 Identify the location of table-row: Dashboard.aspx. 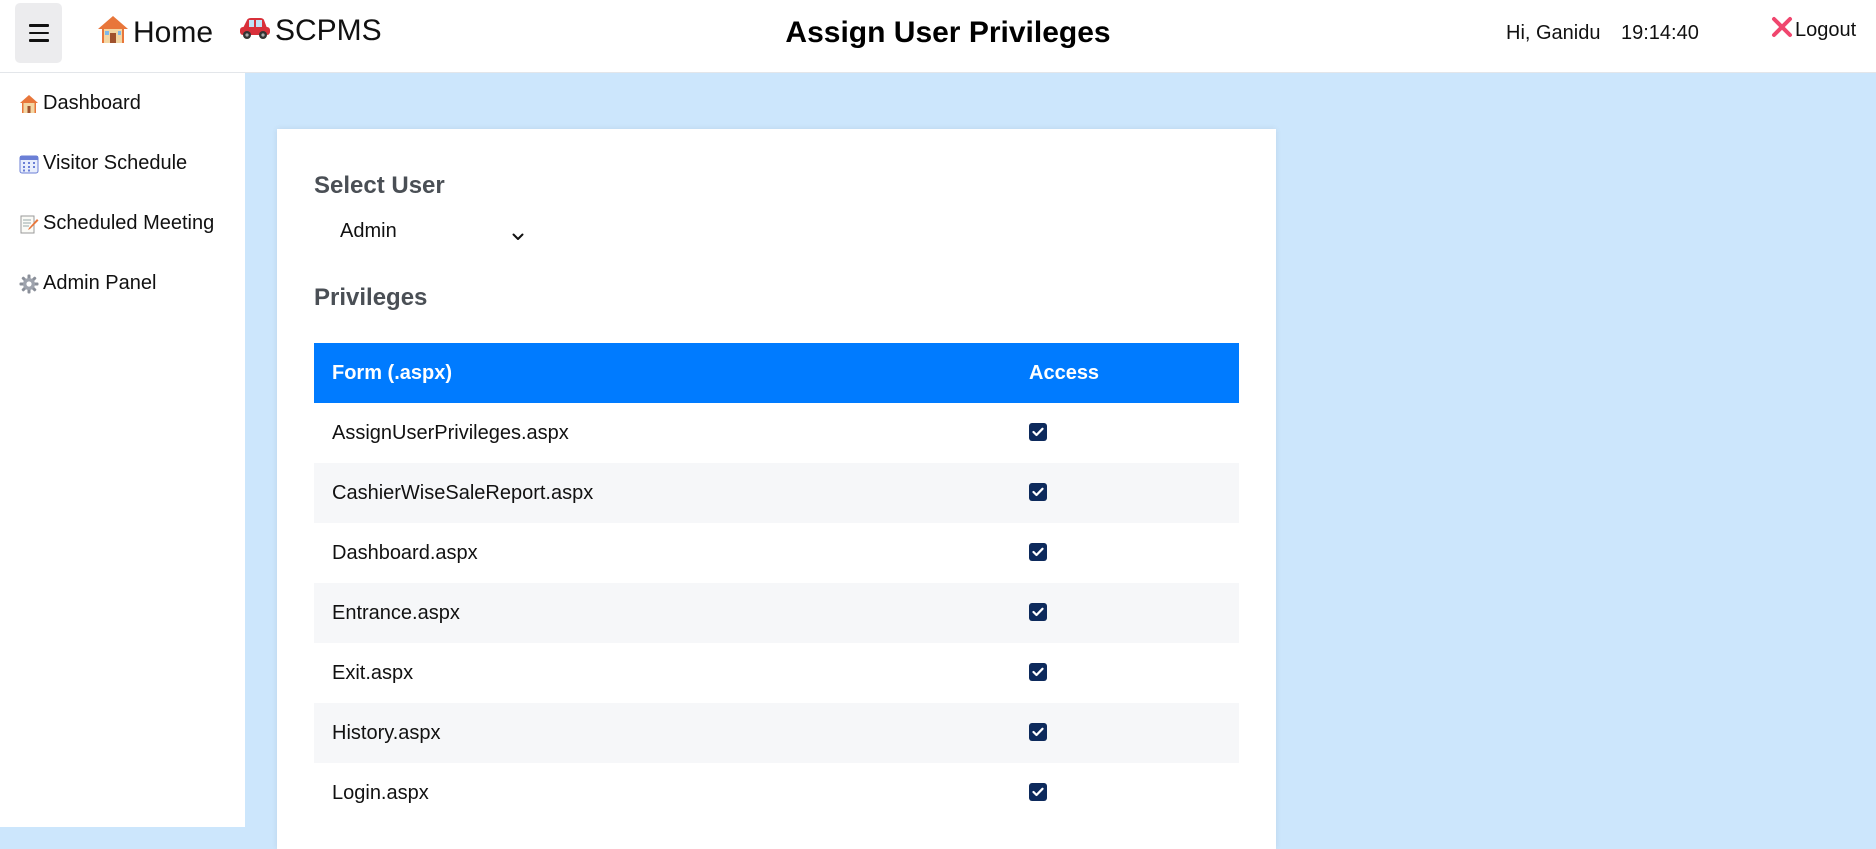
(776, 553).